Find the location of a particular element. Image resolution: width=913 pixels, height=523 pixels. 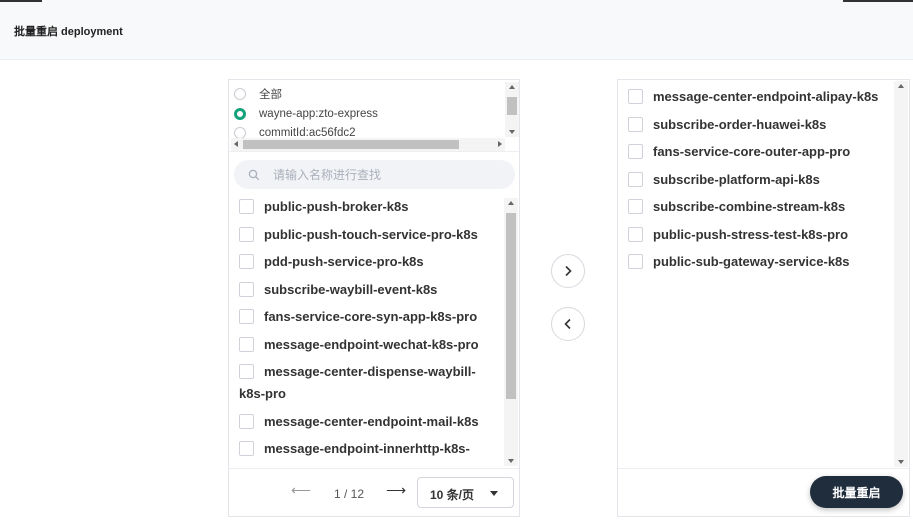

item-label: message-center-endpoint-alipay-k8s is located at coordinates (766, 96).